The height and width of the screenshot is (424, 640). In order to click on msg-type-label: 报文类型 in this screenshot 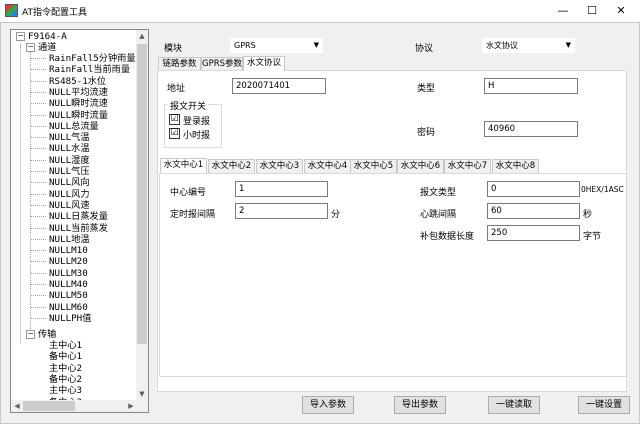, I will do `click(438, 193)`.